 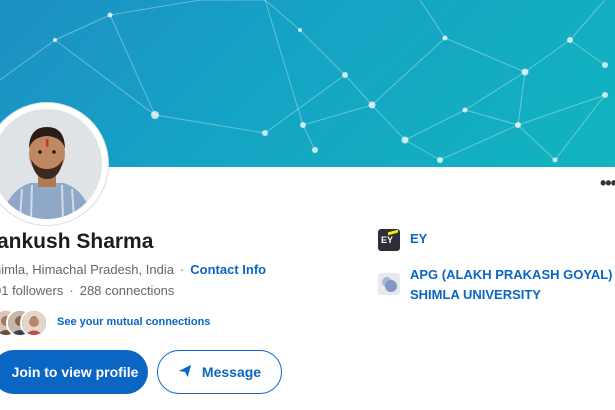 I want to click on more-options-button: •••, so click(x=607, y=185).